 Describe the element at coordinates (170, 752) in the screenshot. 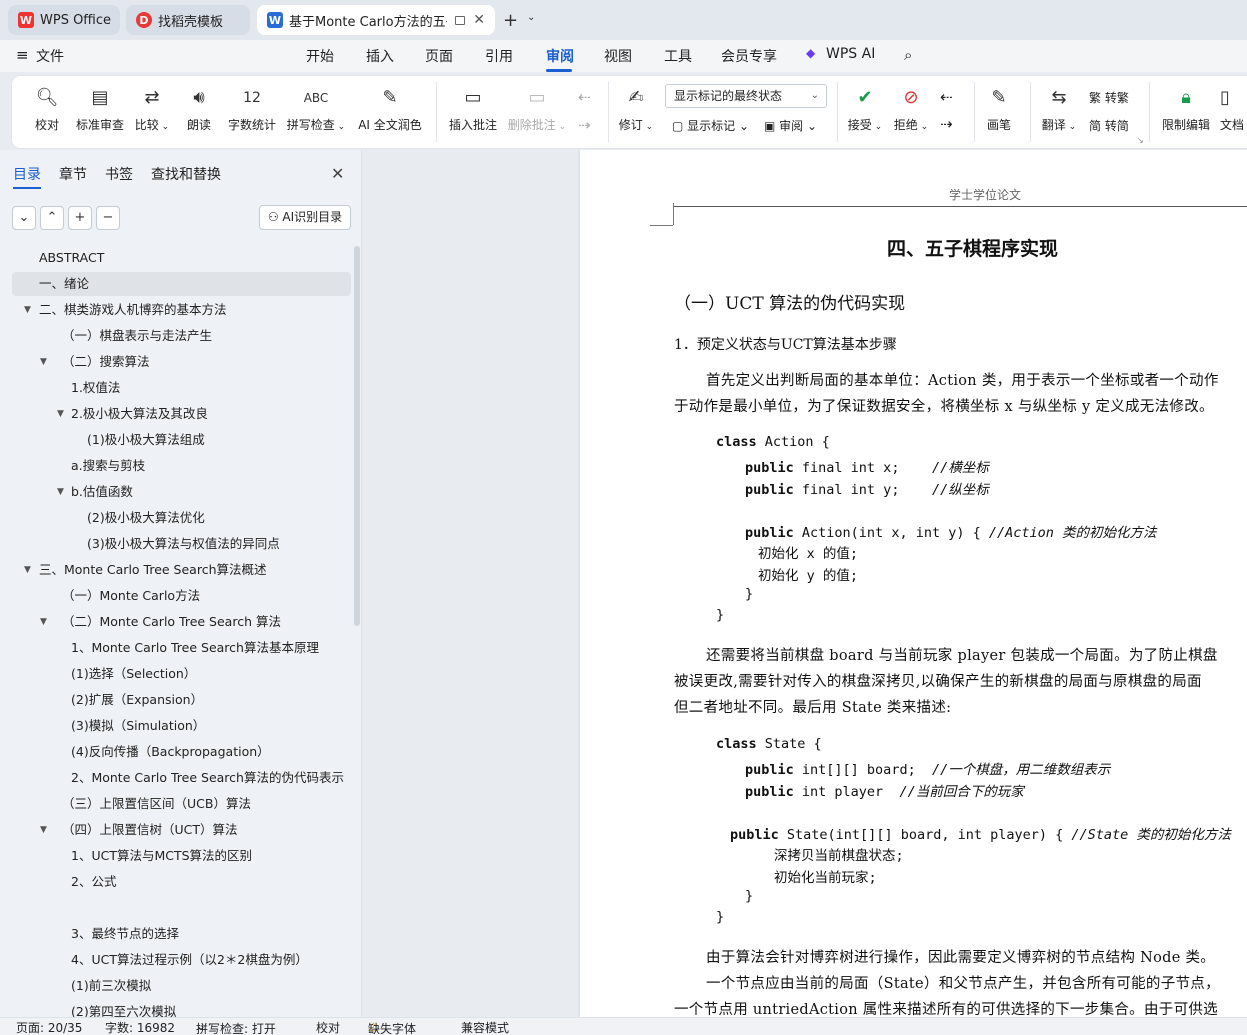

I see `toc-item: (4)反向传播（Backpropagation）` at that location.